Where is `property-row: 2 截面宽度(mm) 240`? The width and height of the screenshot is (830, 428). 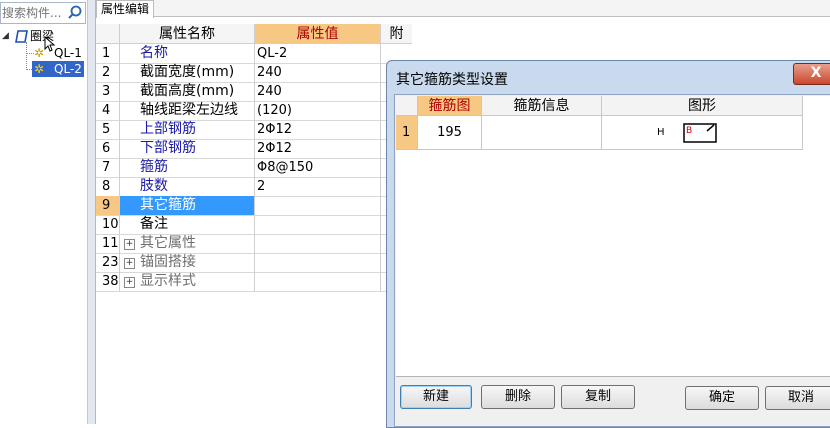
property-row: 2 截面宽度(mm) 240 is located at coordinates (254, 73).